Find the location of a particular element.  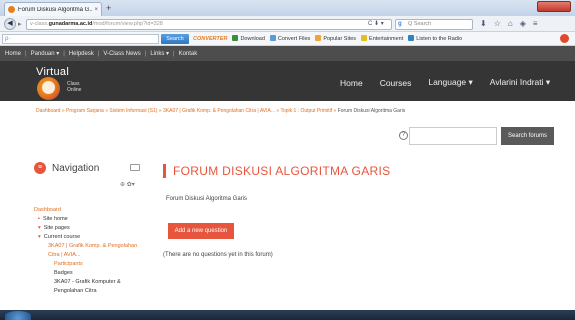

addon-icon is located at coordinates (564, 38).